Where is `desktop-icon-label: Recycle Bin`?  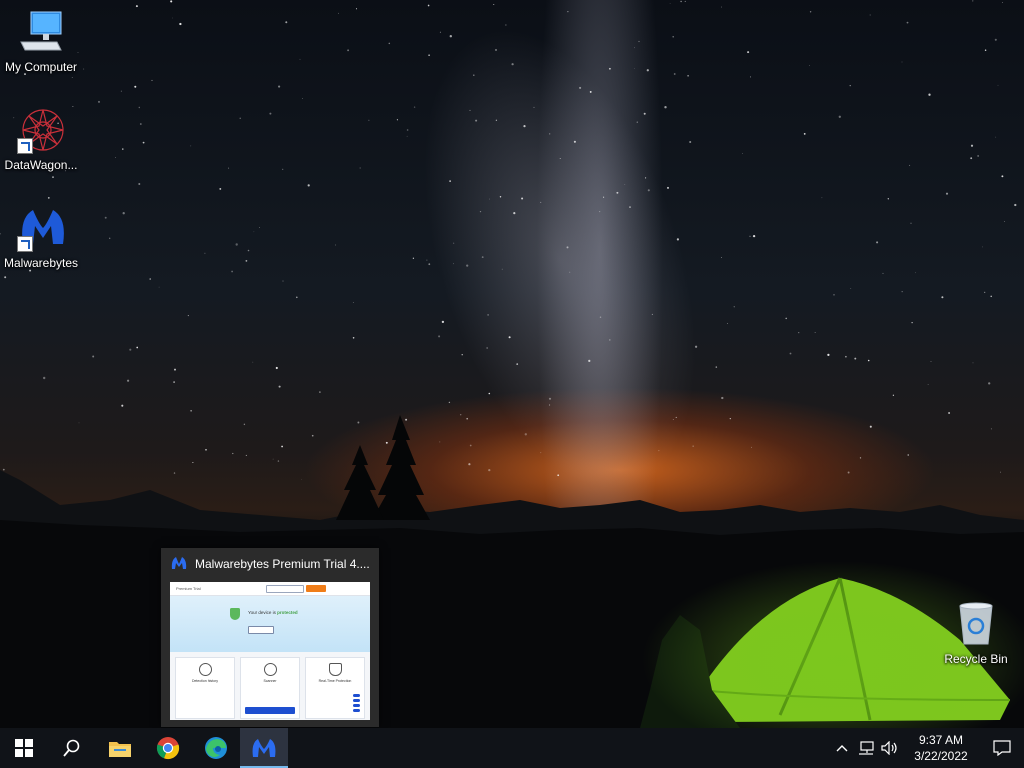
desktop-icon-label: Recycle Bin is located at coordinates (976, 659).